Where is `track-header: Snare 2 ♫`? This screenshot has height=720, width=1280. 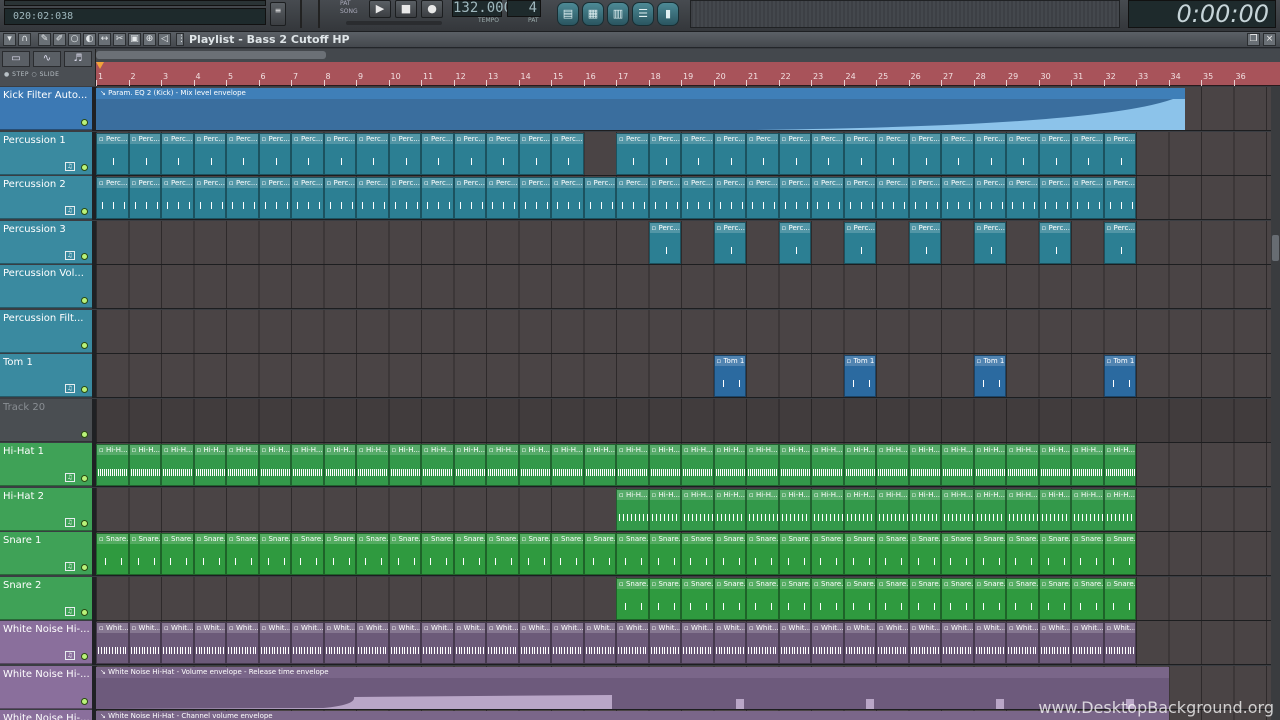 track-header: Snare 2 ♫ is located at coordinates (46, 598).